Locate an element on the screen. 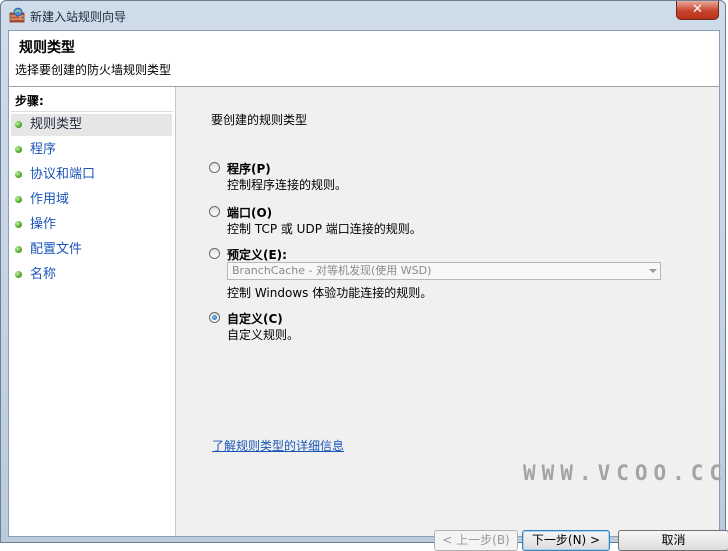  option-description: 自定义规则。 is located at coordinates (263, 335).